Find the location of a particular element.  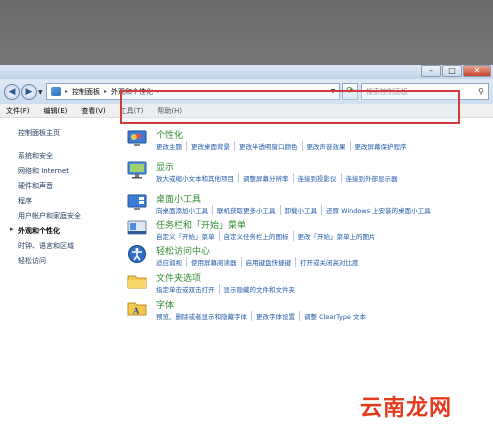

display-icon is located at coordinates (137, 170).